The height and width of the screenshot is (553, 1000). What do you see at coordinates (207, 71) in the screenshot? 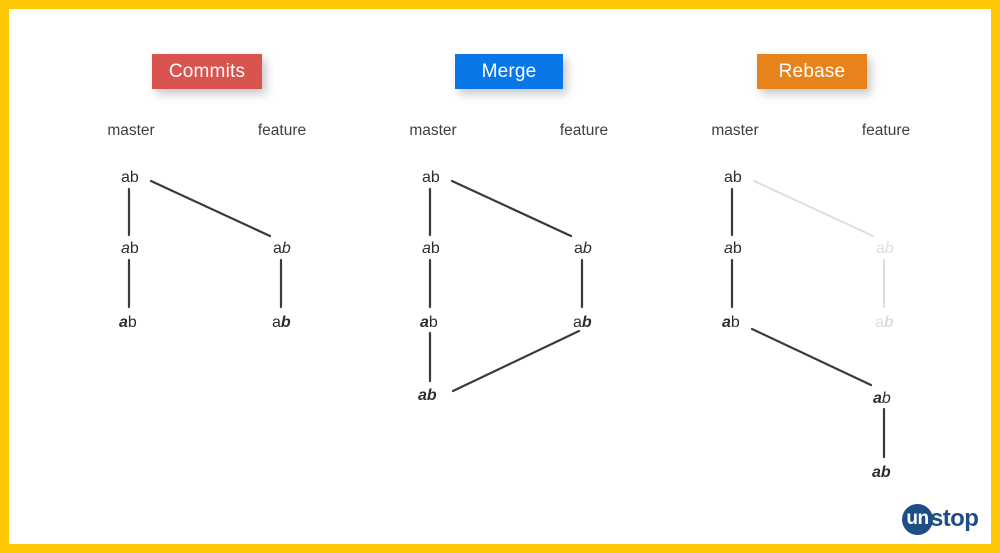
I see `section-title-commits: Commits` at bounding box center [207, 71].